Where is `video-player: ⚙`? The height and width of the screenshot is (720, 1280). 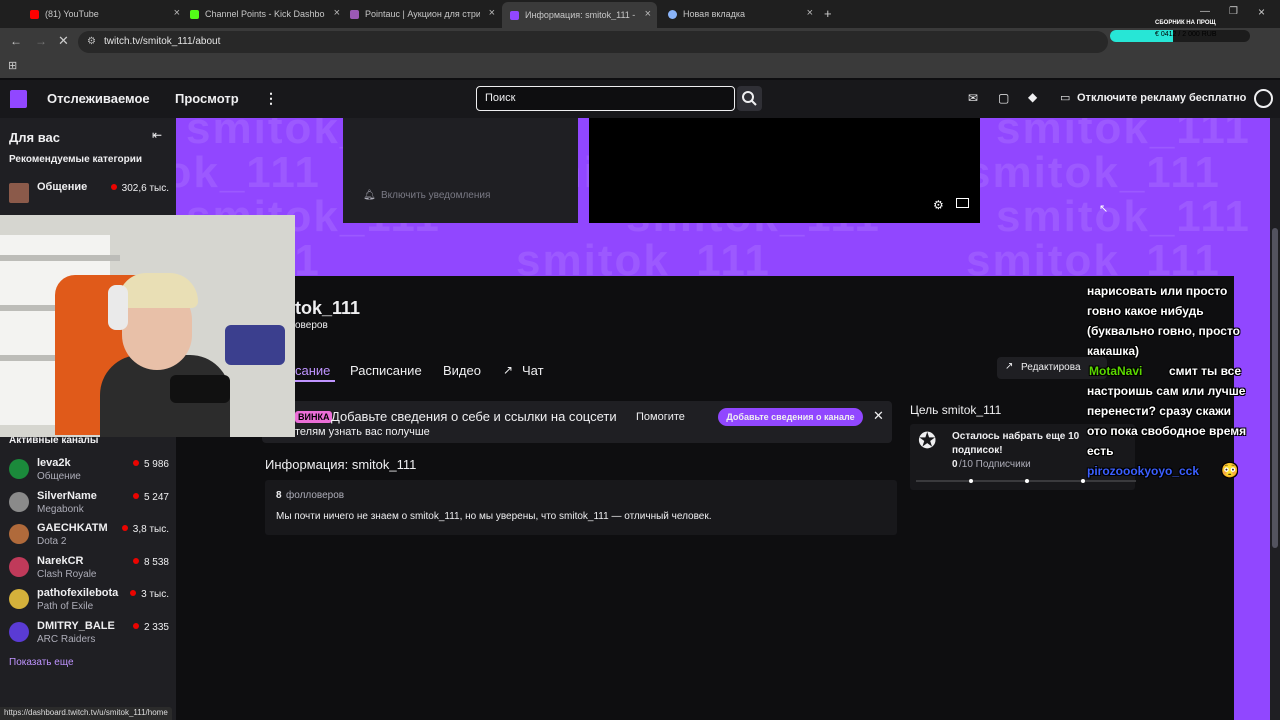 video-player: ⚙ is located at coordinates (784, 170).